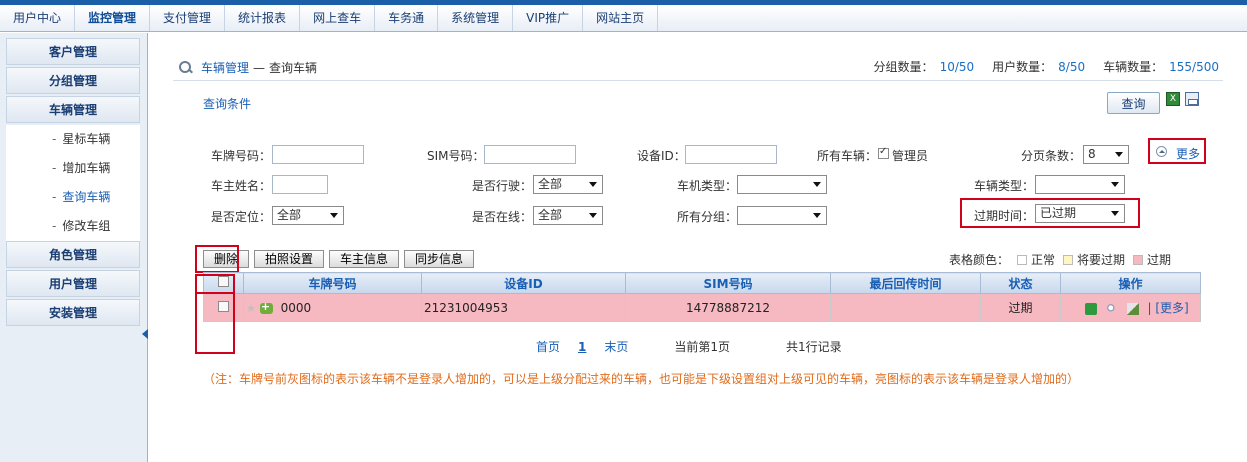 The image size is (1247, 462). I want to click on edit-icon, so click(1132, 308).